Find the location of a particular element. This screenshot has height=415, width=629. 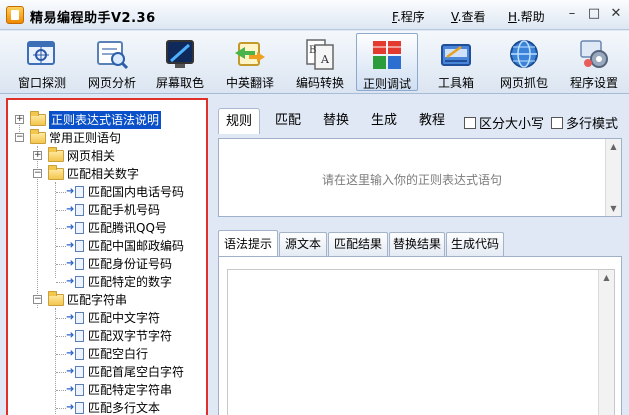

tab-replace: 替换 is located at coordinates (336, 121).